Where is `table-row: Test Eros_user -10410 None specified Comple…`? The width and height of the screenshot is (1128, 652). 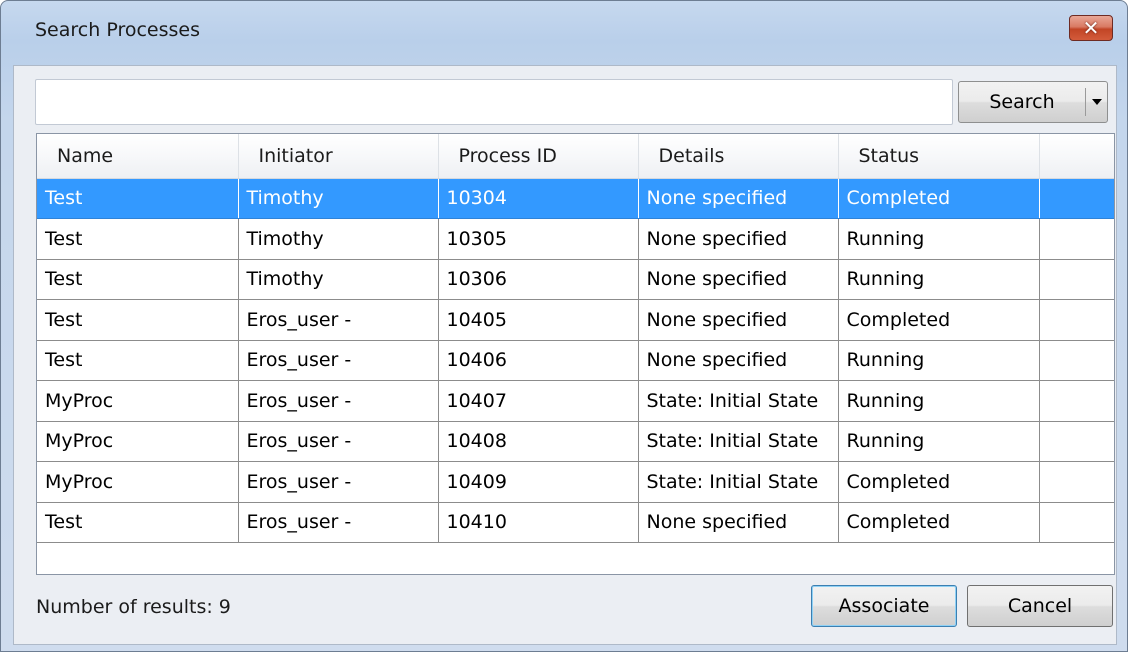
table-row: Test Eros_user -10410 None specified Comple… is located at coordinates (575, 522).